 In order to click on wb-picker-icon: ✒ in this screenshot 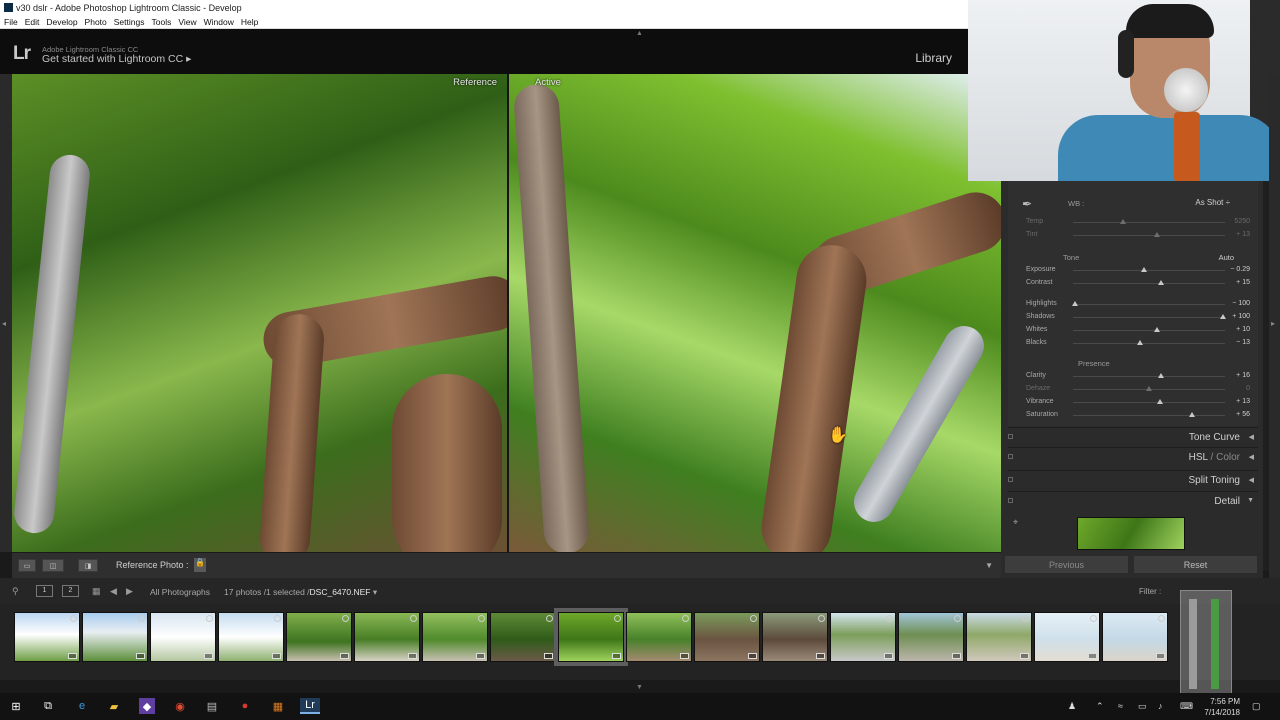, I will do `click(1027, 204)`.